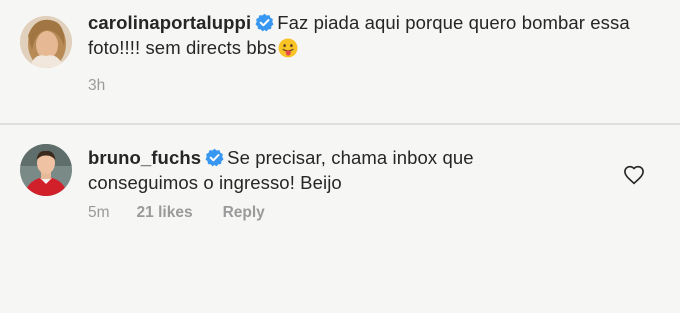 The width and height of the screenshot is (680, 313). Describe the element at coordinates (144, 157) in the screenshot. I see `comment-username: bruno_fuchs` at that location.